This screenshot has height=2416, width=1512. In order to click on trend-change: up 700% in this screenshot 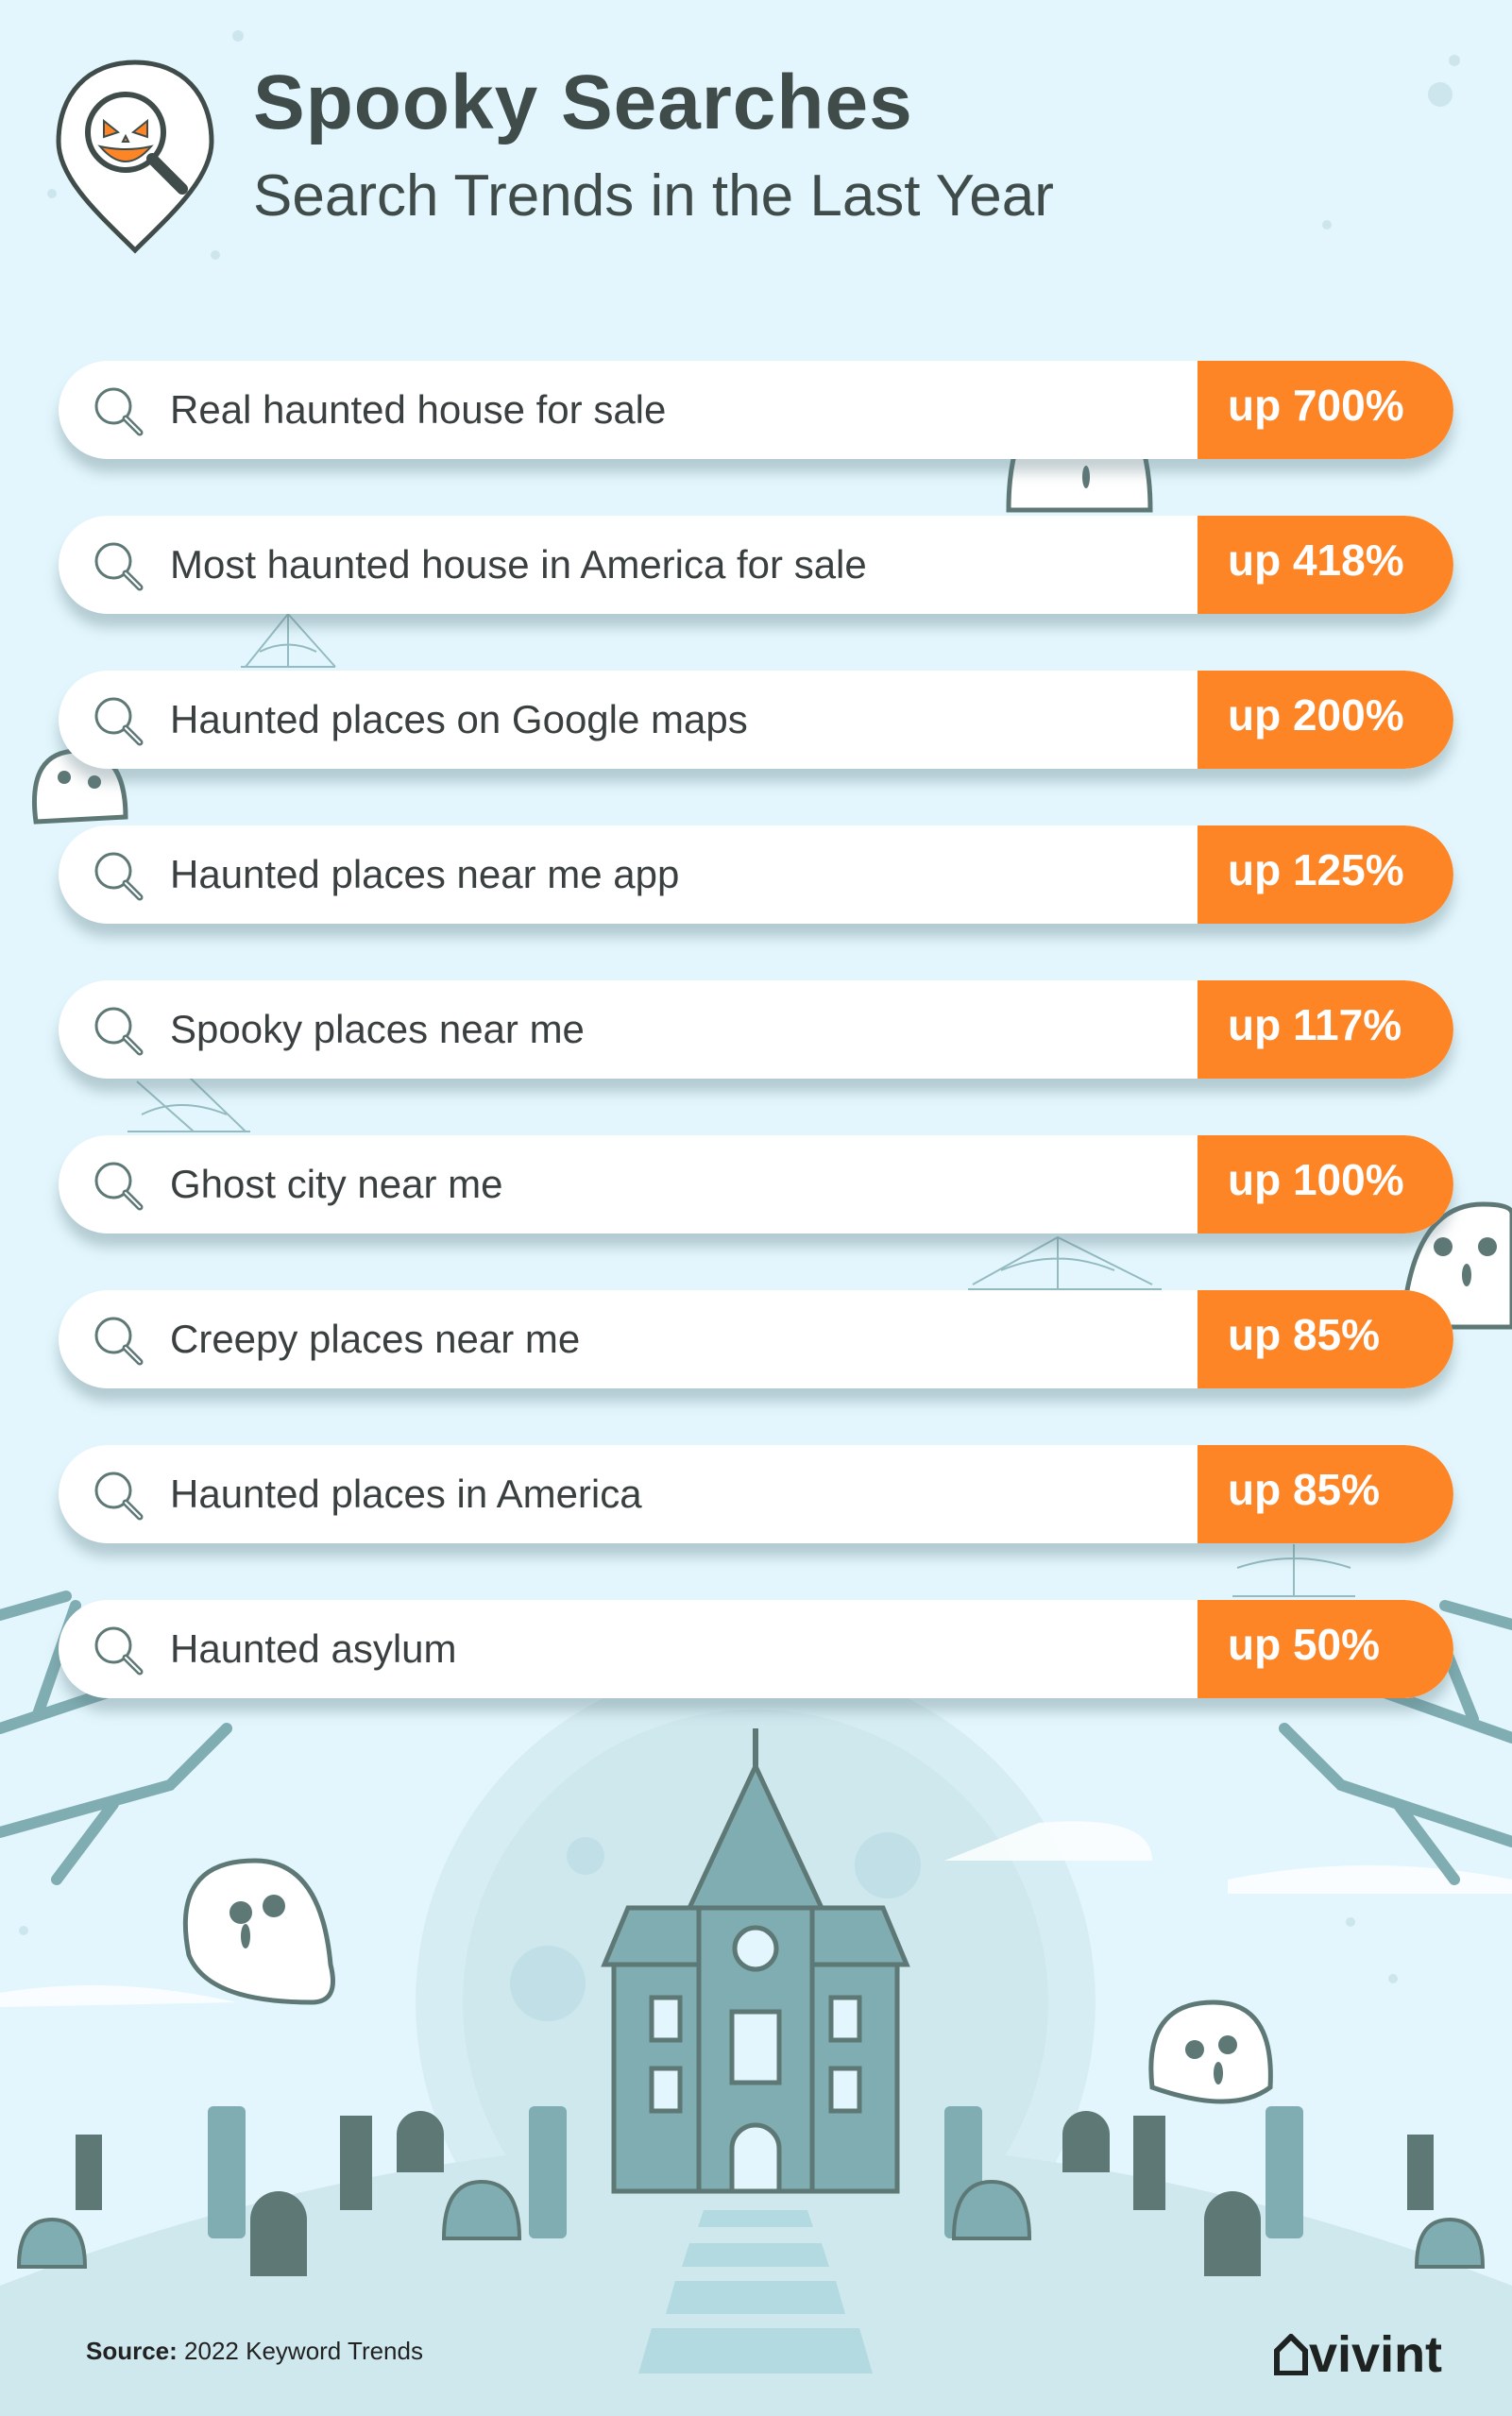, I will do `click(1316, 406)`.